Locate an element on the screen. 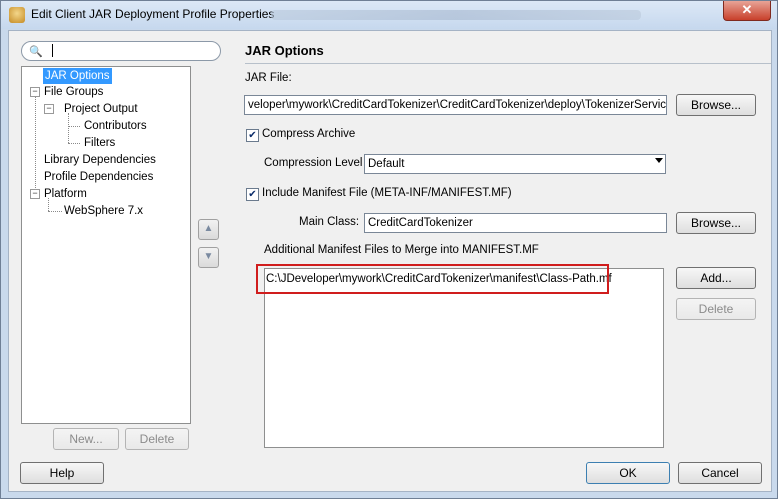 Image resolution: width=778 pixels, height=499 pixels. tree-item-library-dependencies: Library Dependencies is located at coordinates (100, 160).